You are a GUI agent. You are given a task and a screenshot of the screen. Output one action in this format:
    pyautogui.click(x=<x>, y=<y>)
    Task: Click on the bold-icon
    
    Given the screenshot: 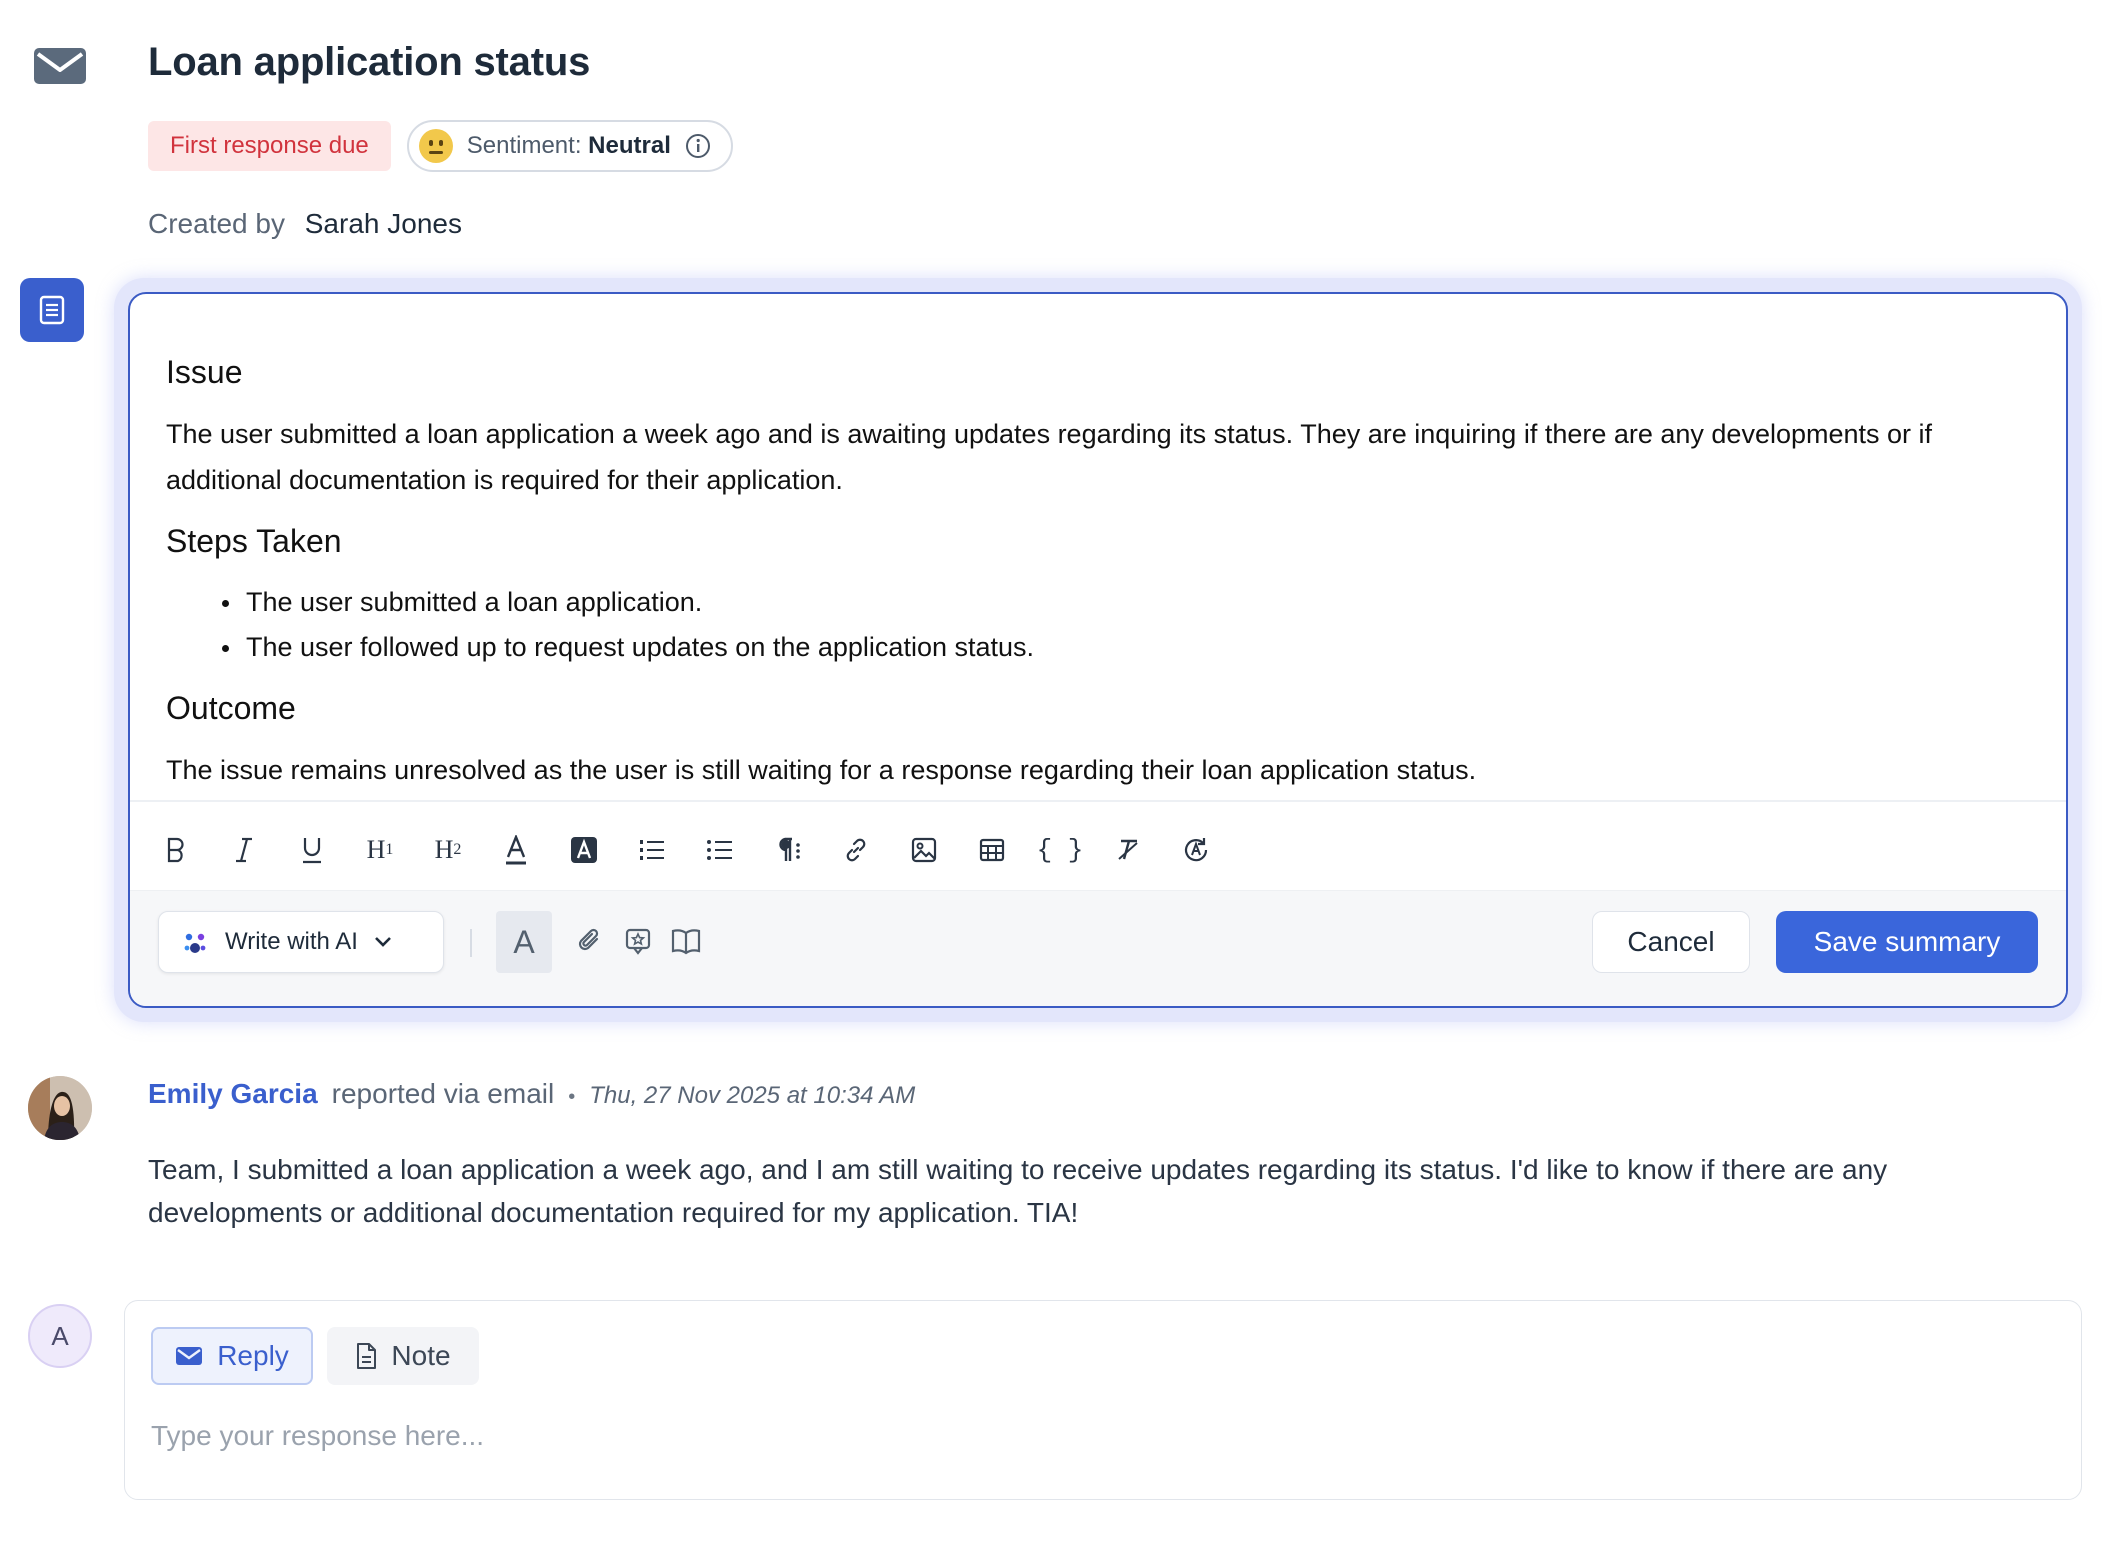 What is the action you would take?
    pyautogui.click(x=176, y=850)
    